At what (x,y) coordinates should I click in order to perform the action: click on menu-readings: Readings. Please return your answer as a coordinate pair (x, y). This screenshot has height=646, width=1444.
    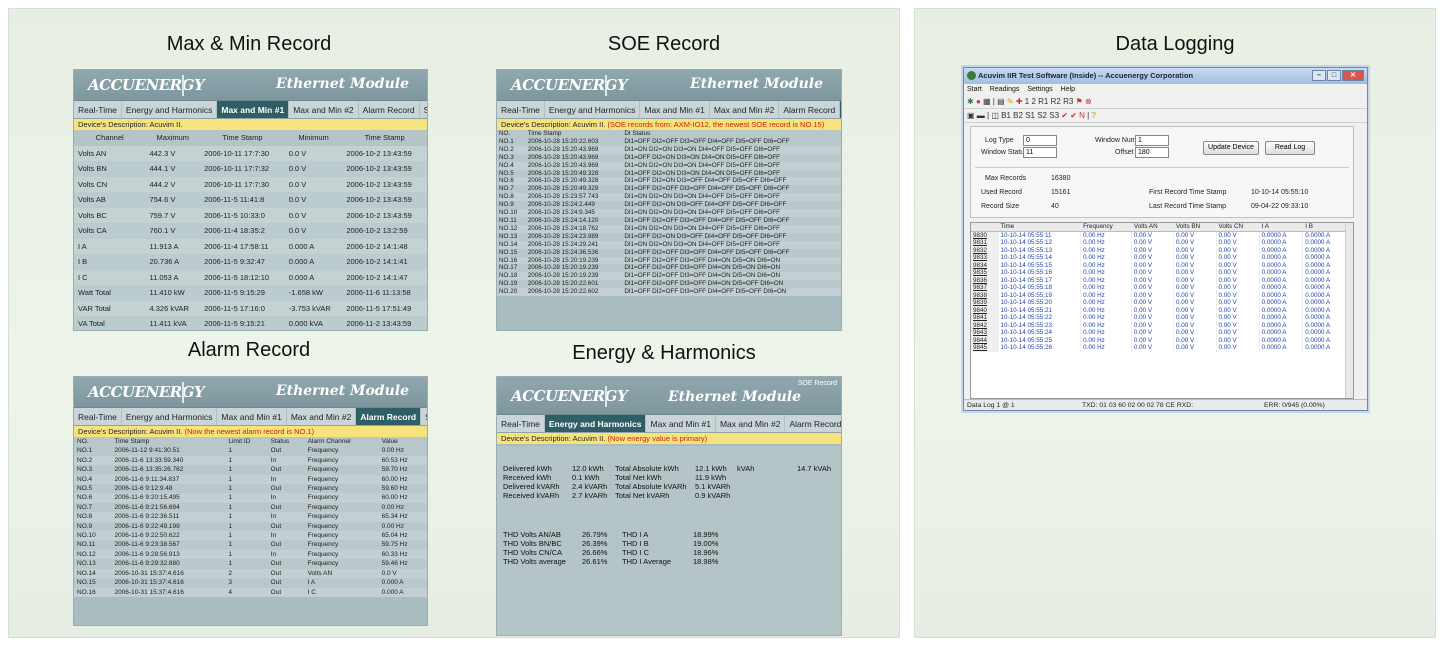
    Looking at the image, I should click on (1005, 89).